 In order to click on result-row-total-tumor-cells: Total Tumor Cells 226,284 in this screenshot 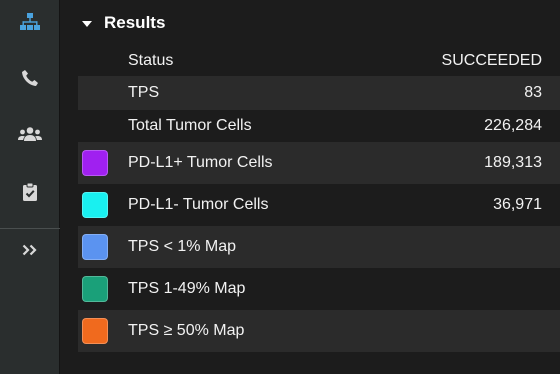, I will do `click(319, 126)`.